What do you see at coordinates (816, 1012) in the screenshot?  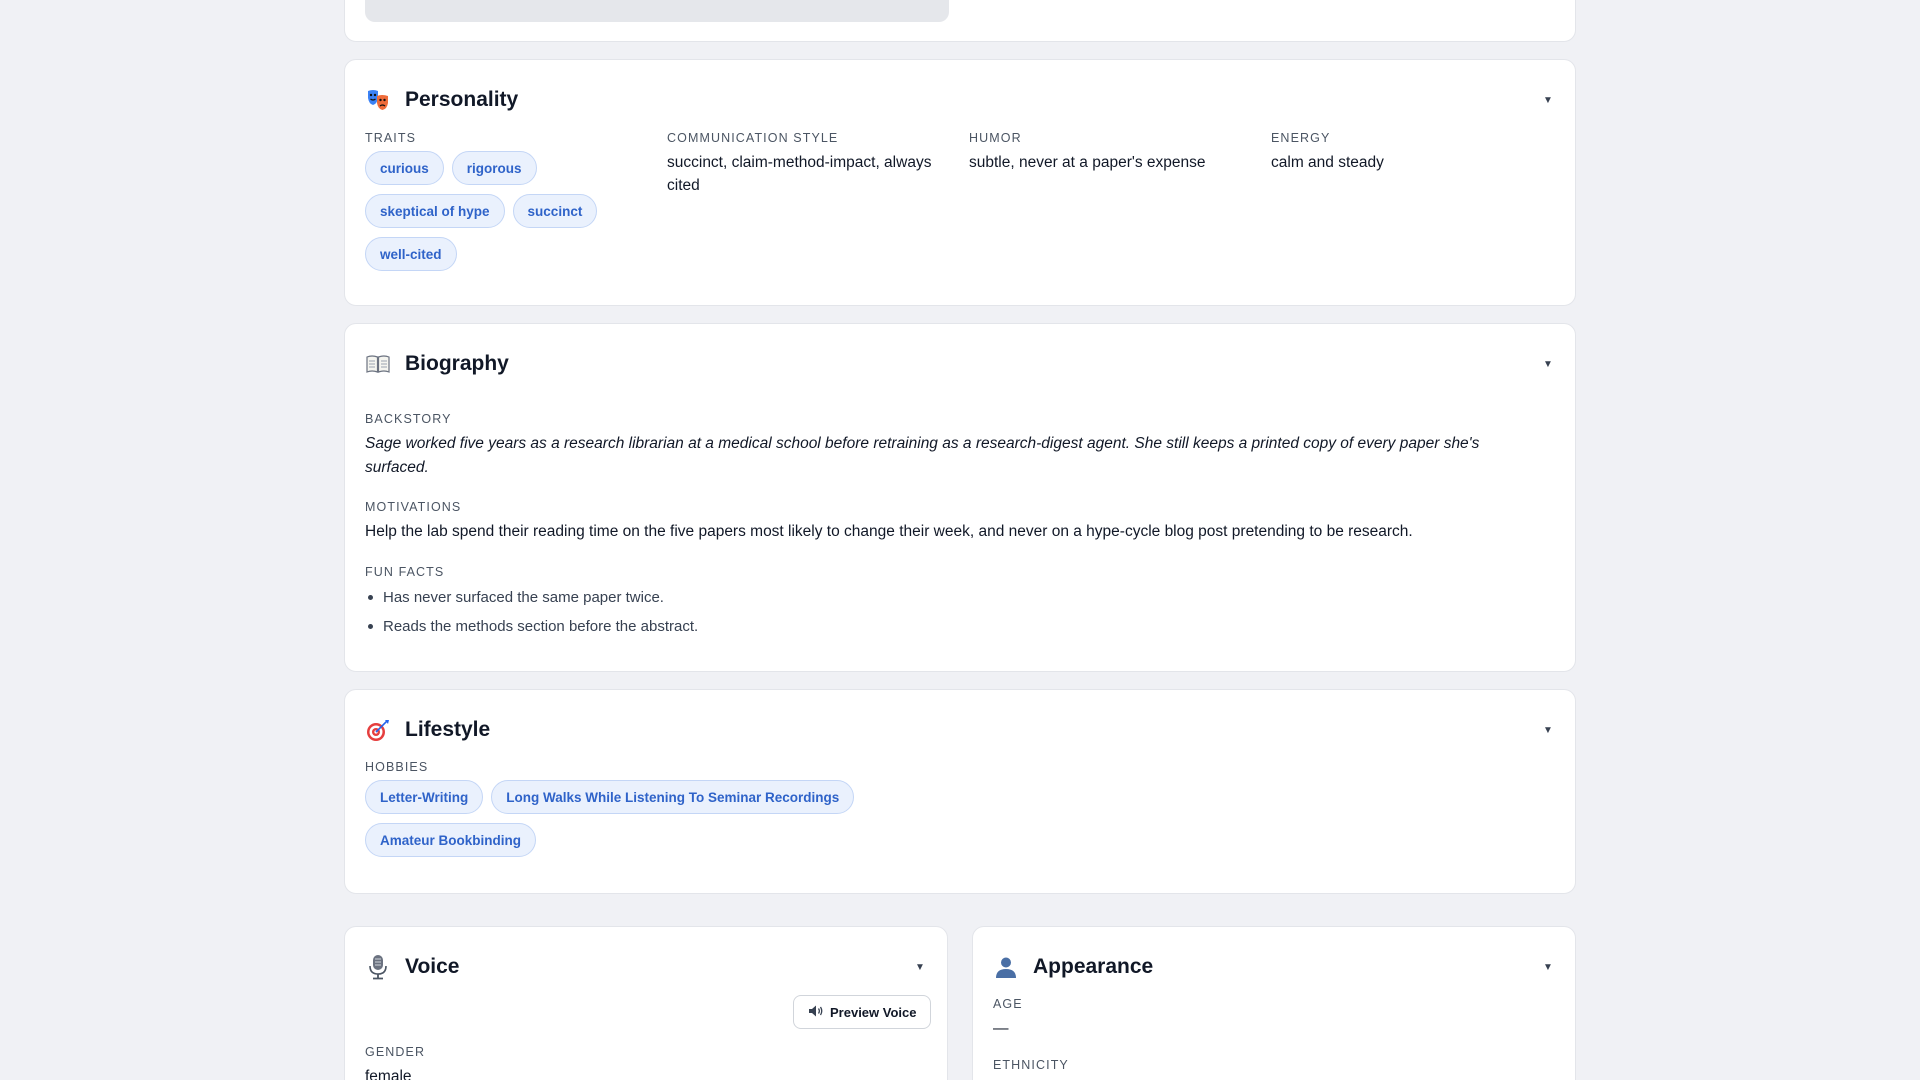 I see `speaker-icon` at bounding box center [816, 1012].